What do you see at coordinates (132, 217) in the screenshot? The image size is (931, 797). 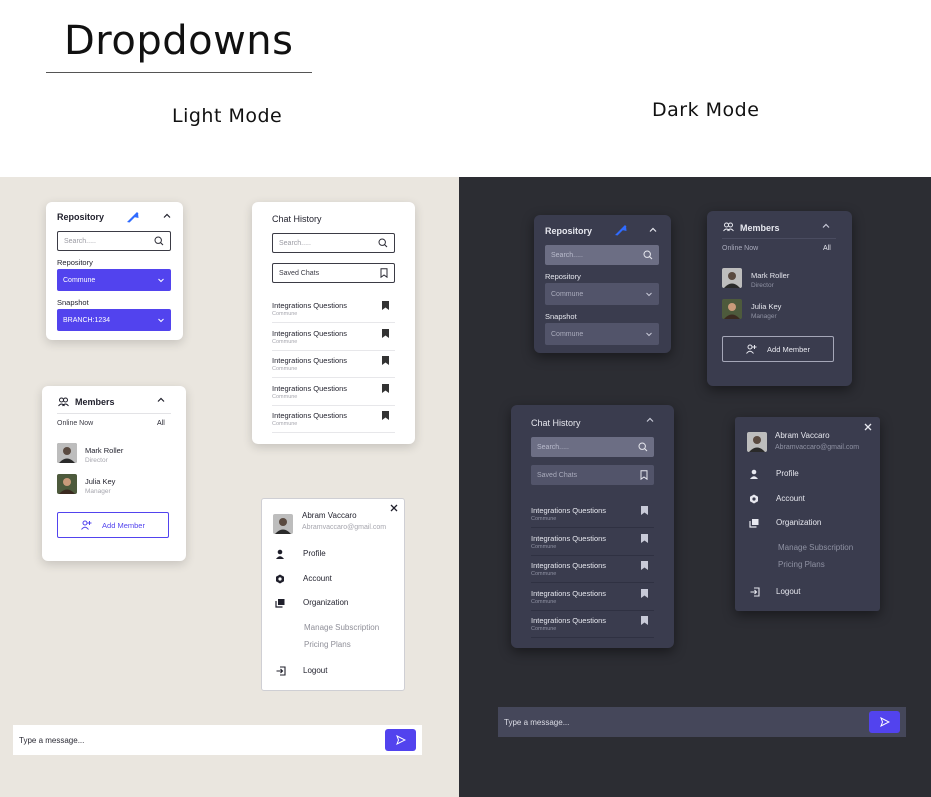 I see `jira-logo-icon` at bounding box center [132, 217].